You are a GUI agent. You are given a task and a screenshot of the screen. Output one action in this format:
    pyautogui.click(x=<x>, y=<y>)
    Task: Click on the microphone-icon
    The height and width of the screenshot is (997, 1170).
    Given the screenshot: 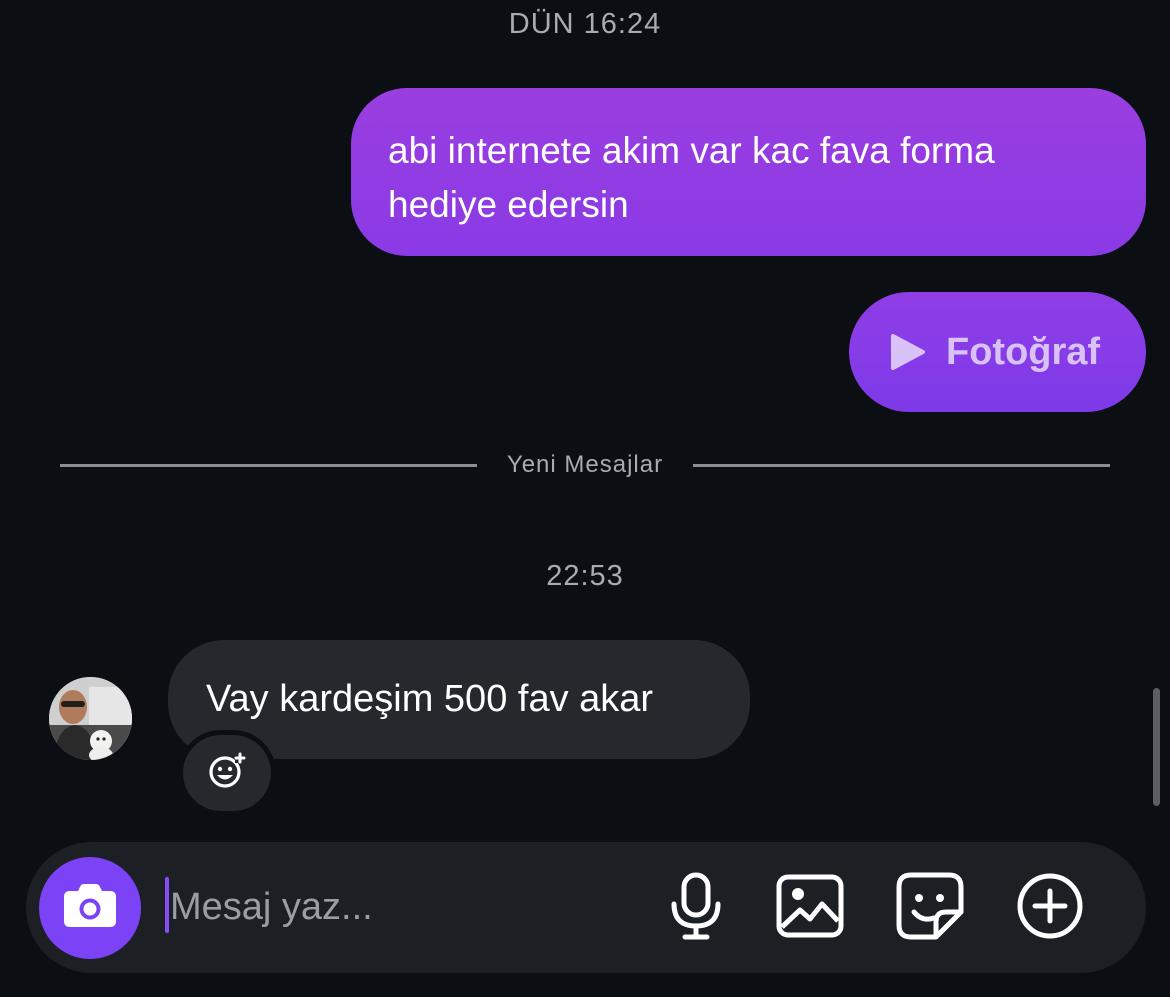 What is the action you would take?
    pyautogui.click(x=696, y=908)
    